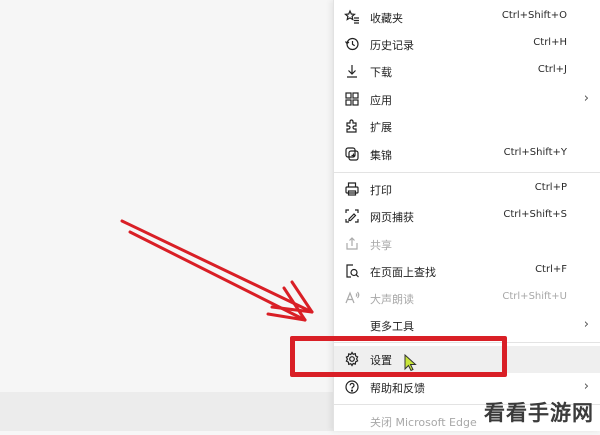 The width and height of the screenshot is (600, 435). What do you see at coordinates (397, 388) in the screenshot?
I see `menu-item-label: 帮助和反馈` at bounding box center [397, 388].